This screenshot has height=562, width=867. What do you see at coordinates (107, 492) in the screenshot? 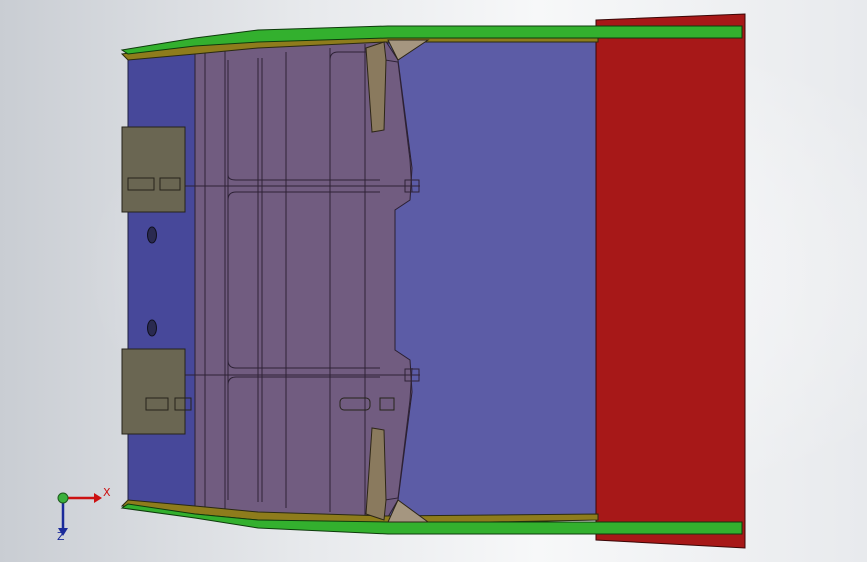
I see `x-axis-label: X` at bounding box center [107, 492].